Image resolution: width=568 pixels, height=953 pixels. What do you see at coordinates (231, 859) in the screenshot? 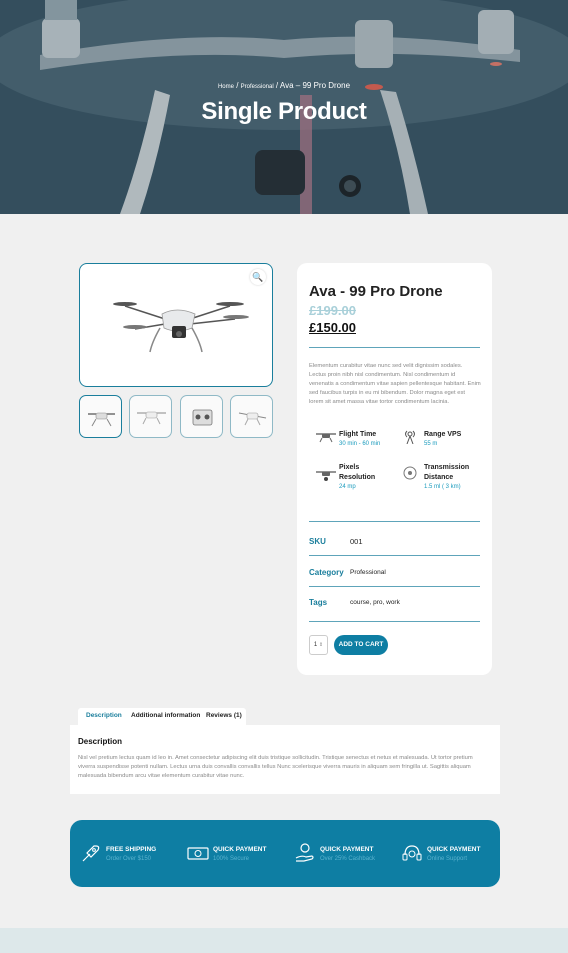
I see `service-subtitle: 100% Secure` at bounding box center [231, 859].